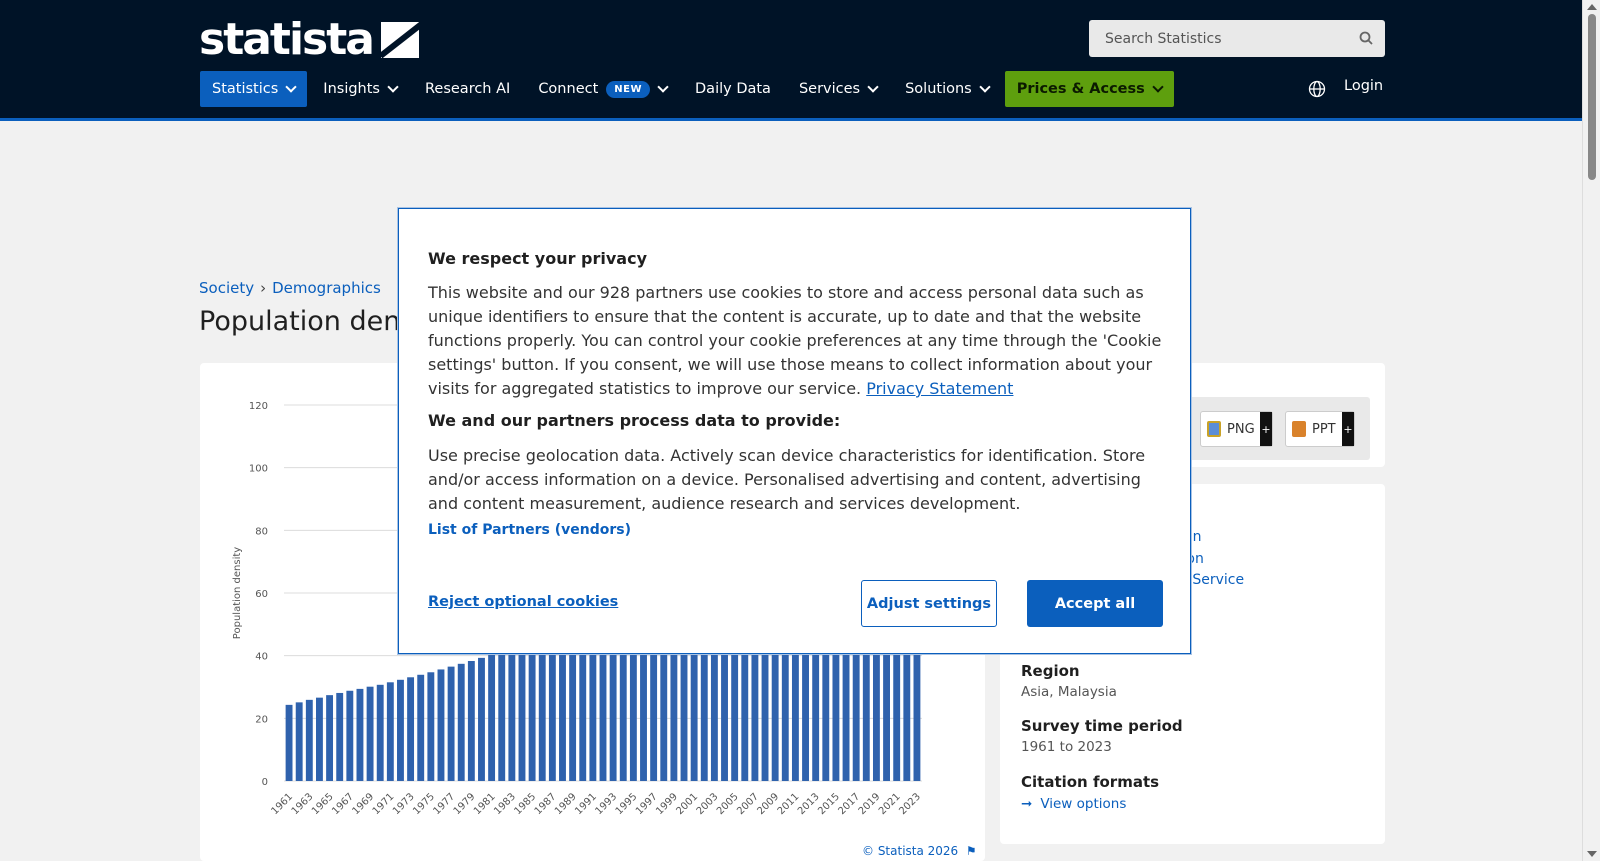 Image resolution: width=1600 pixels, height=861 pixels. What do you see at coordinates (929, 603) in the screenshot?
I see `adjust-settings-button: Adjust settings` at bounding box center [929, 603].